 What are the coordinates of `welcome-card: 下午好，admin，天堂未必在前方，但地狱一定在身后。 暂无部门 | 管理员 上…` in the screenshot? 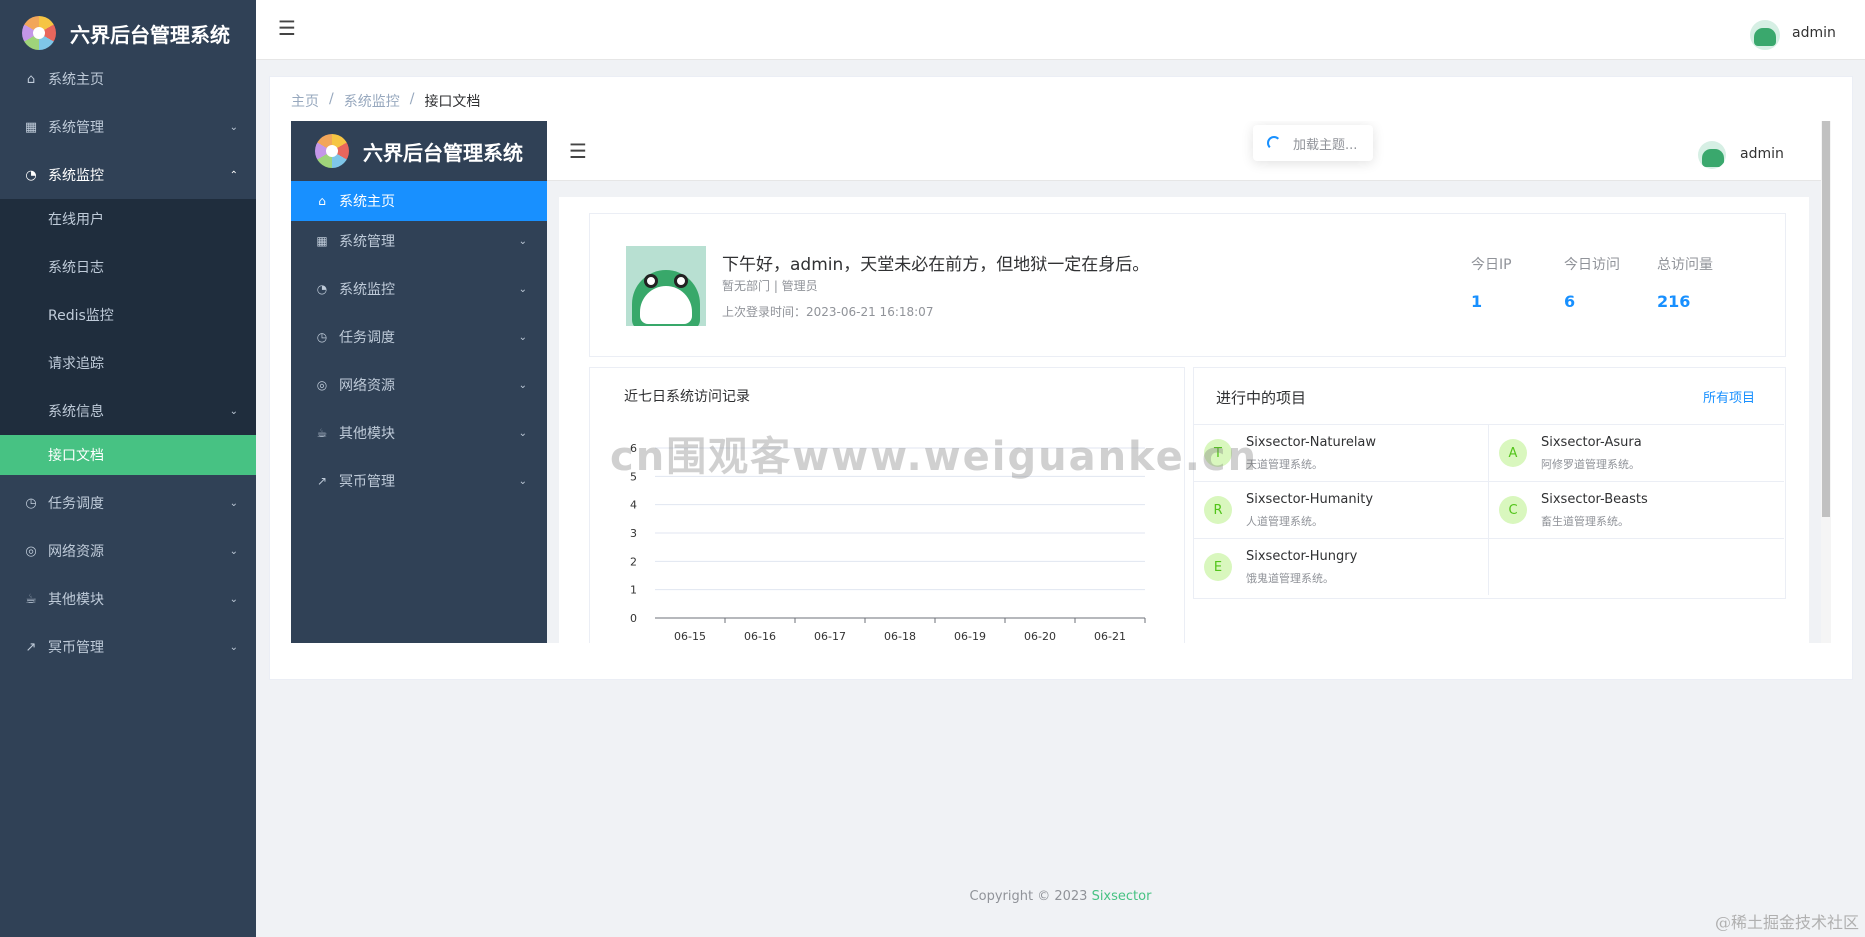 It's located at (1187, 285).